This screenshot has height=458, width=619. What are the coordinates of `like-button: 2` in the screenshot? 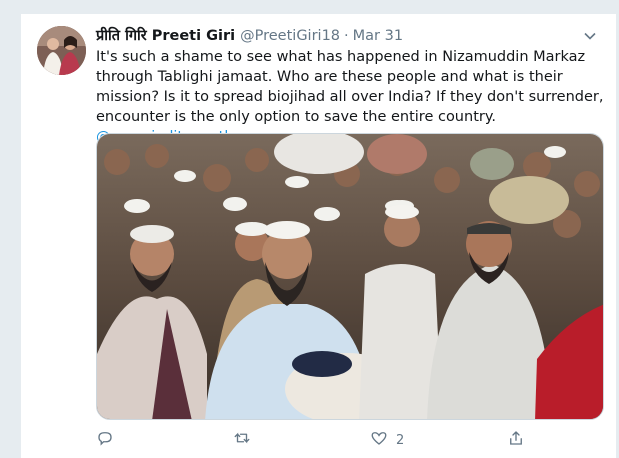 It's located at (387, 440).